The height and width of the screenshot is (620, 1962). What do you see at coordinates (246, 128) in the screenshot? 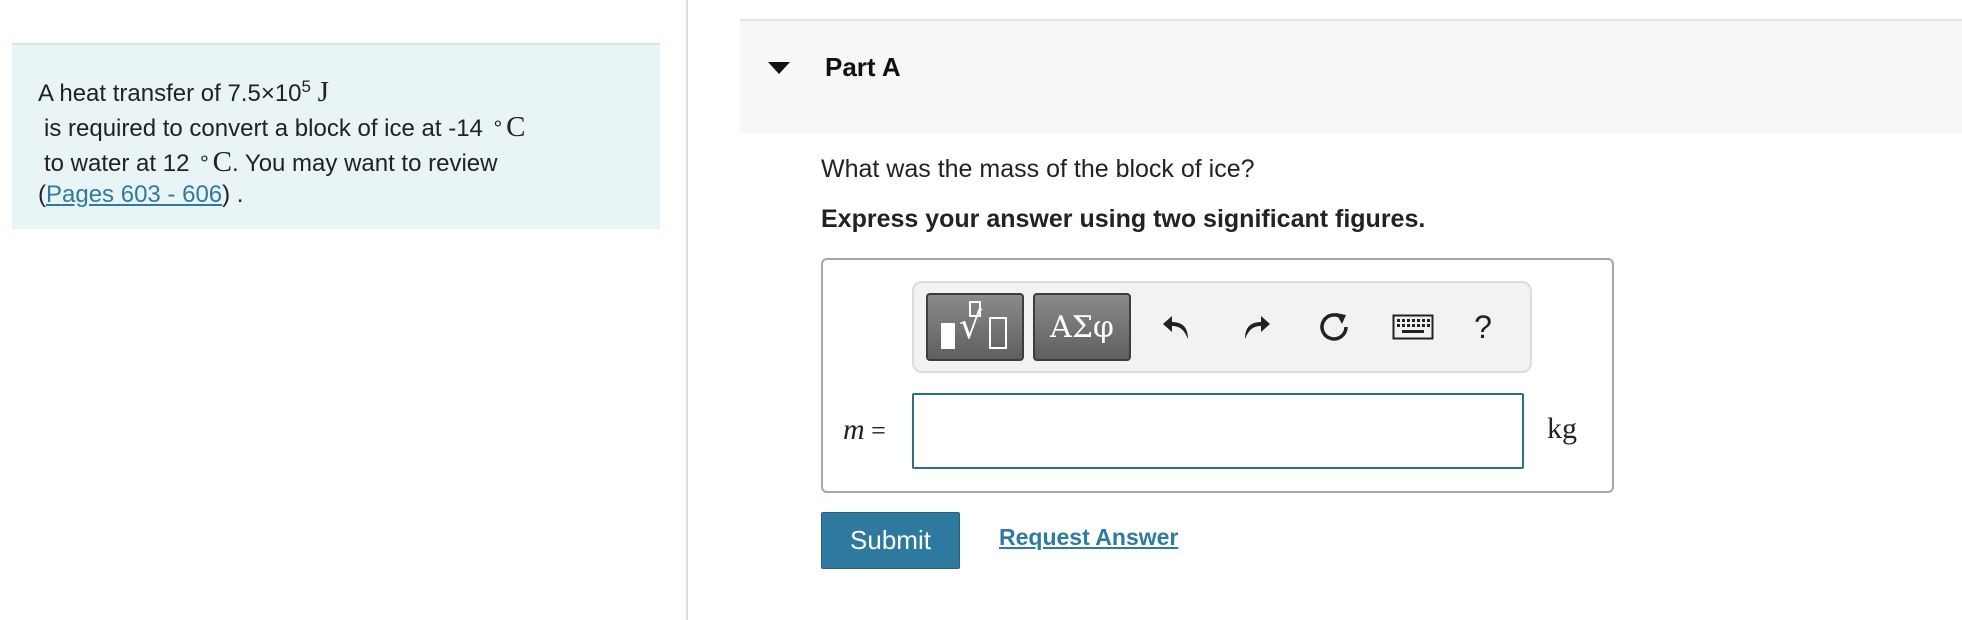
I see `problem-text: is required to convert a block of ice at` at bounding box center [246, 128].